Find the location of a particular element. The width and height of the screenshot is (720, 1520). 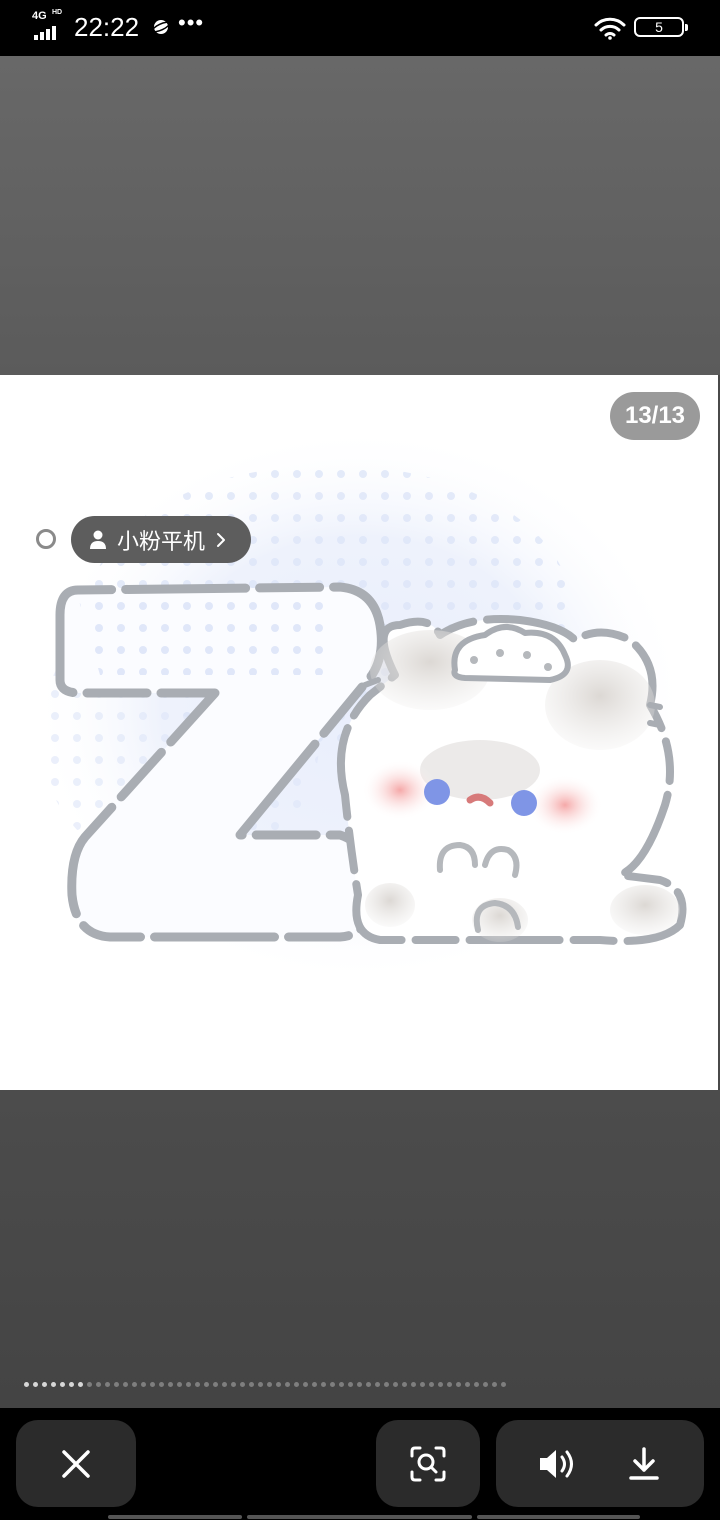

home-indicator is located at coordinates (360, 1517).